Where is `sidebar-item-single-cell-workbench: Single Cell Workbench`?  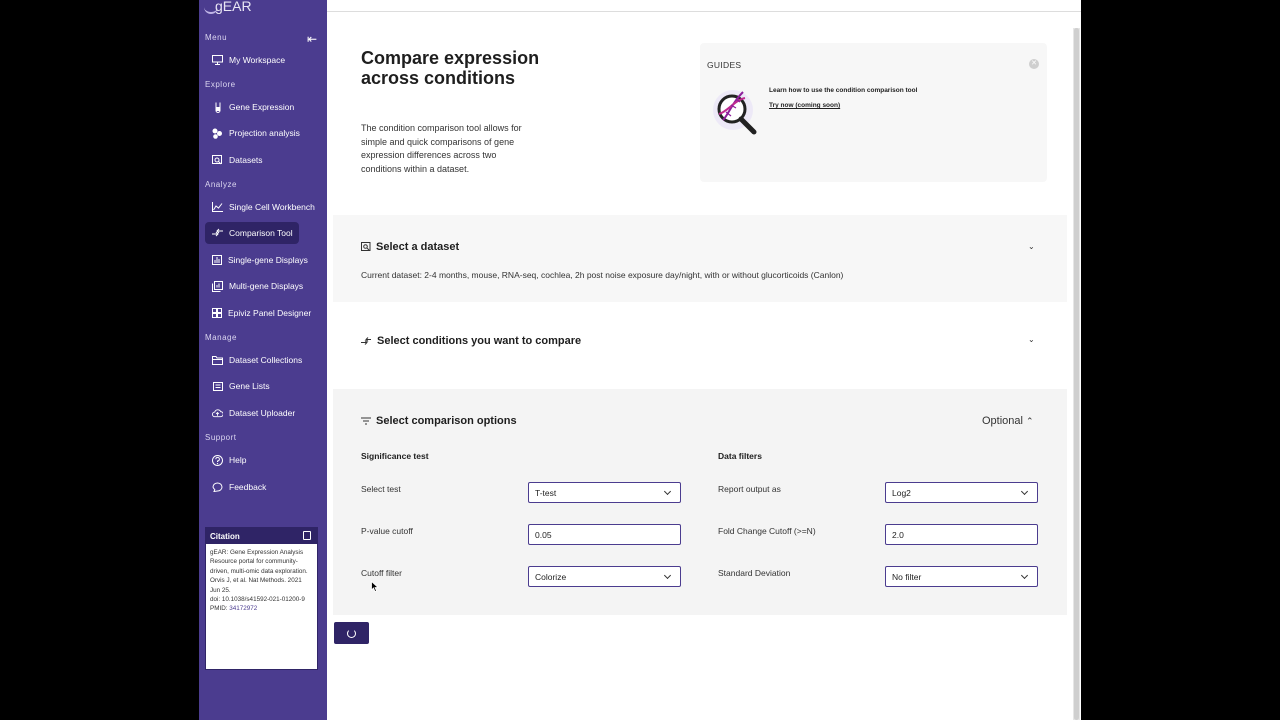
sidebar-item-single-cell-workbench: Single Cell Workbench is located at coordinates (260, 207).